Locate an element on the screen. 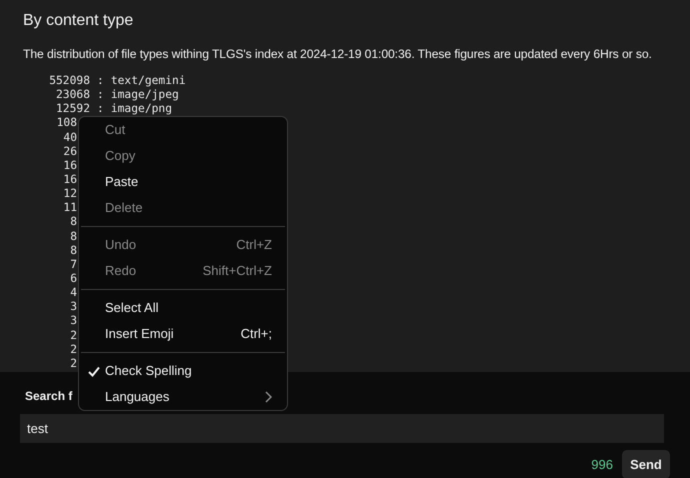 This screenshot has height=478, width=690. content-type: image/jpeg is located at coordinates (144, 95).